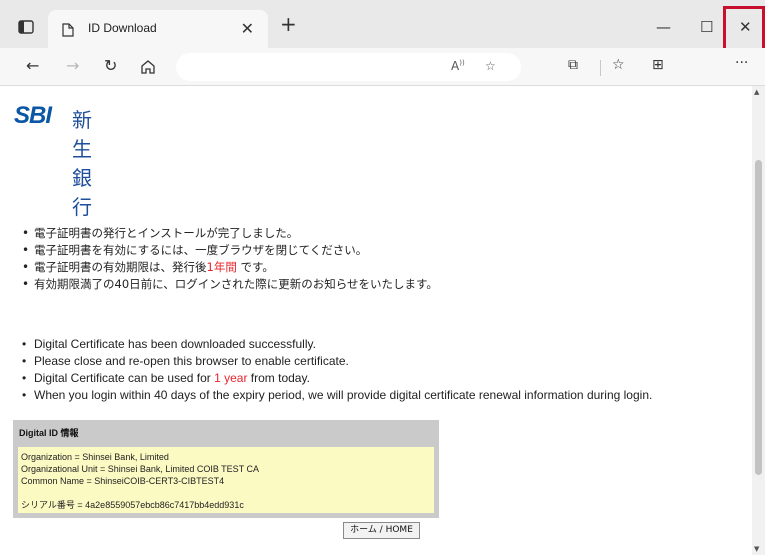  I want to click on message-text: です。, so click(255, 267).